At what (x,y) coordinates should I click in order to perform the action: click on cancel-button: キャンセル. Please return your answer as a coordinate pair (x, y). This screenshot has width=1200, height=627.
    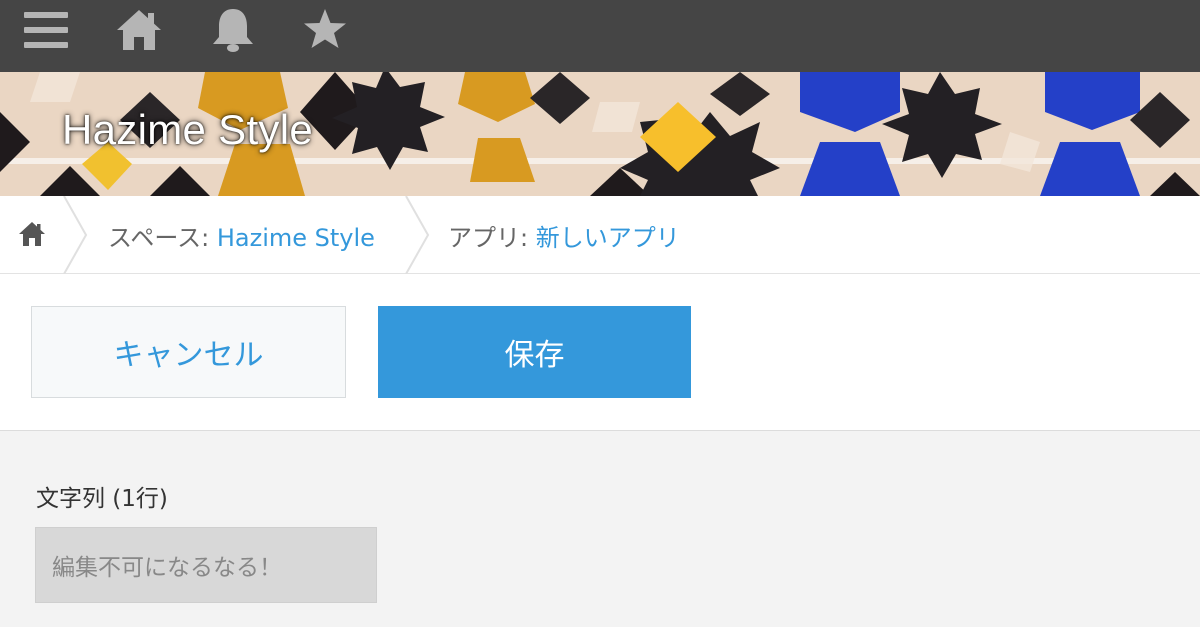
    Looking at the image, I should click on (188, 352).